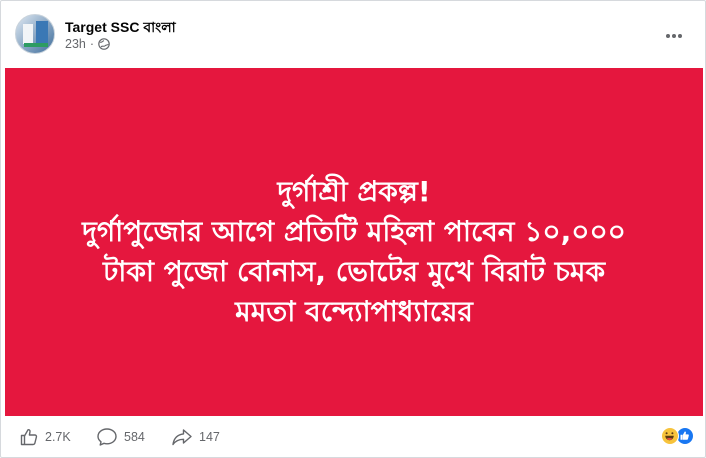 Image resolution: width=706 pixels, height=458 pixels. I want to click on more-options-button, so click(674, 35).